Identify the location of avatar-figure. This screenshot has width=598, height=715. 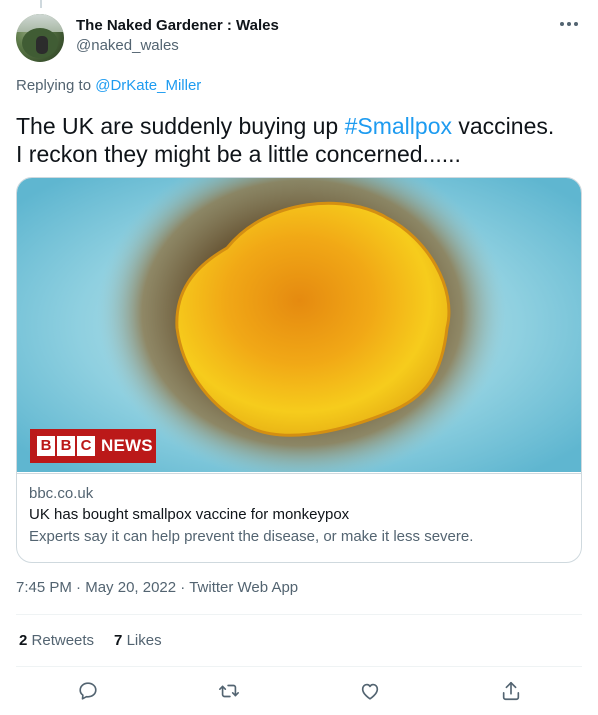
(42, 45).